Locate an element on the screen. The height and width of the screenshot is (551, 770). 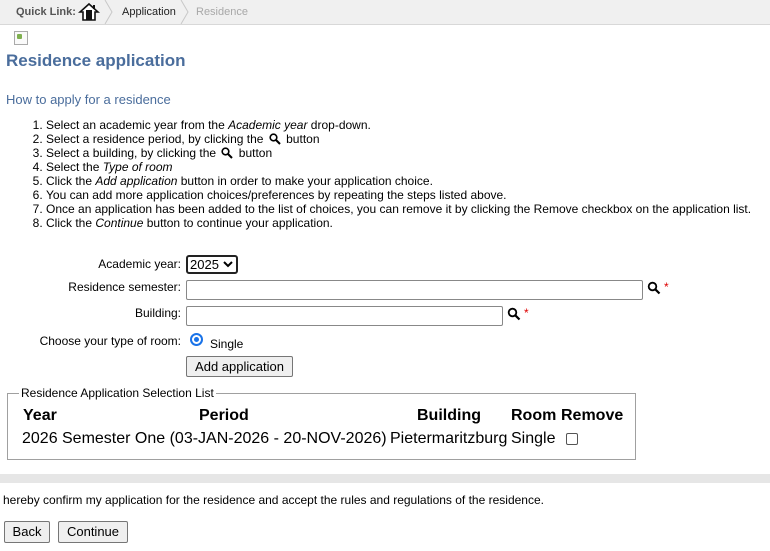
add-application-button: Add application is located at coordinates (239, 366).